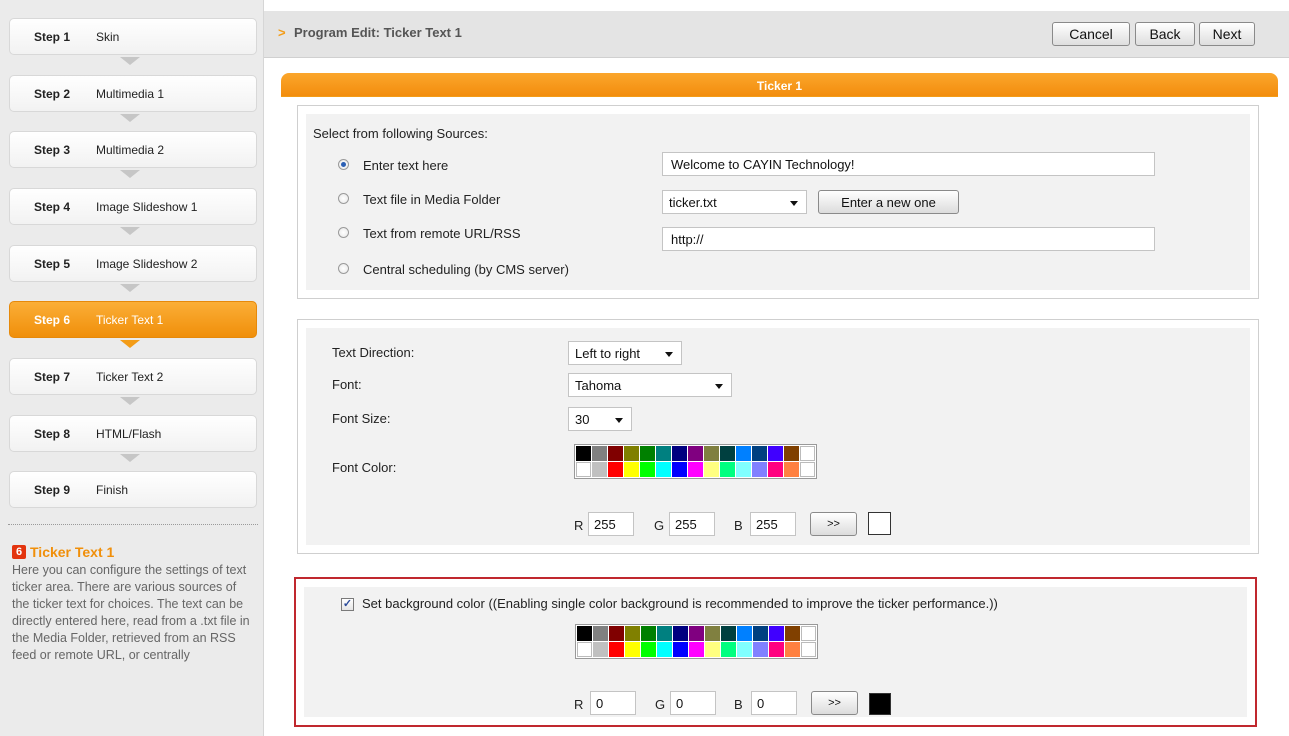 The width and height of the screenshot is (1289, 736). Describe the element at coordinates (133, 319) in the screenshot. I see `step-item: Step 6 Ticker Text 1` at that location.